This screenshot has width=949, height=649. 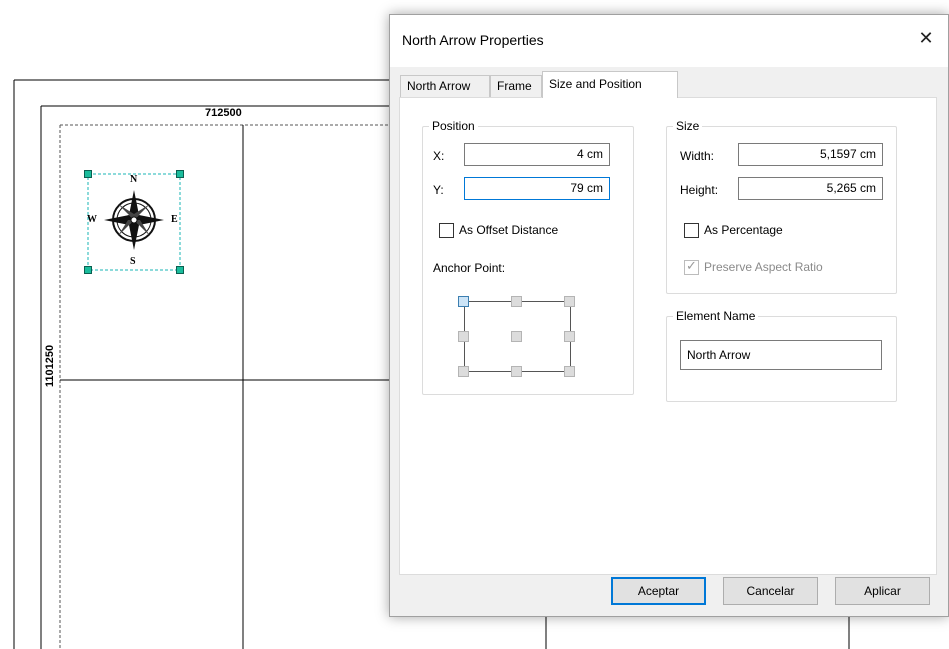 I want to click on tab-size-and-position: Size and Position, so click(x=610, y=84).